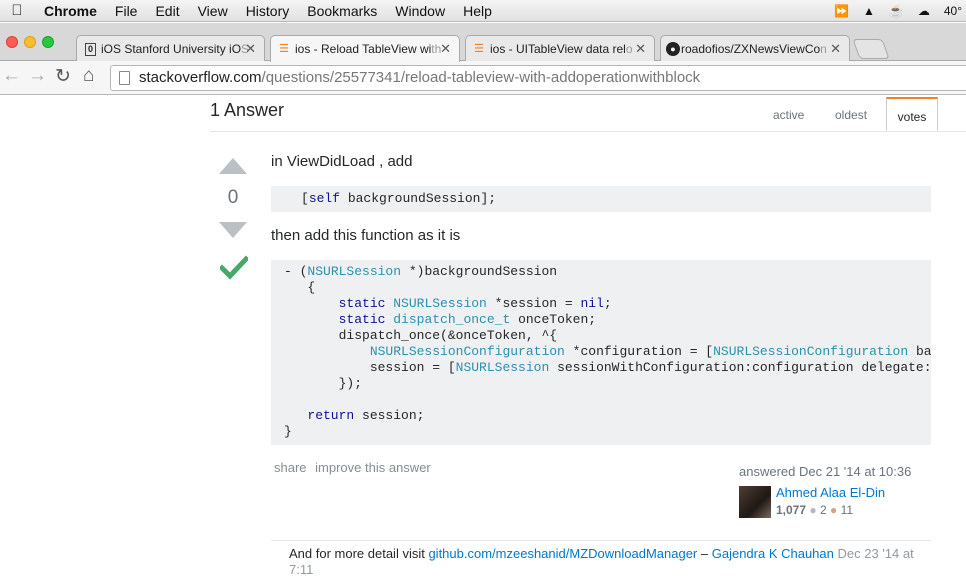  Describe the element at coordinates (830, 492) in the screenshot. I see `user-name-link: Ahmed Alaa El-Din` at that location.